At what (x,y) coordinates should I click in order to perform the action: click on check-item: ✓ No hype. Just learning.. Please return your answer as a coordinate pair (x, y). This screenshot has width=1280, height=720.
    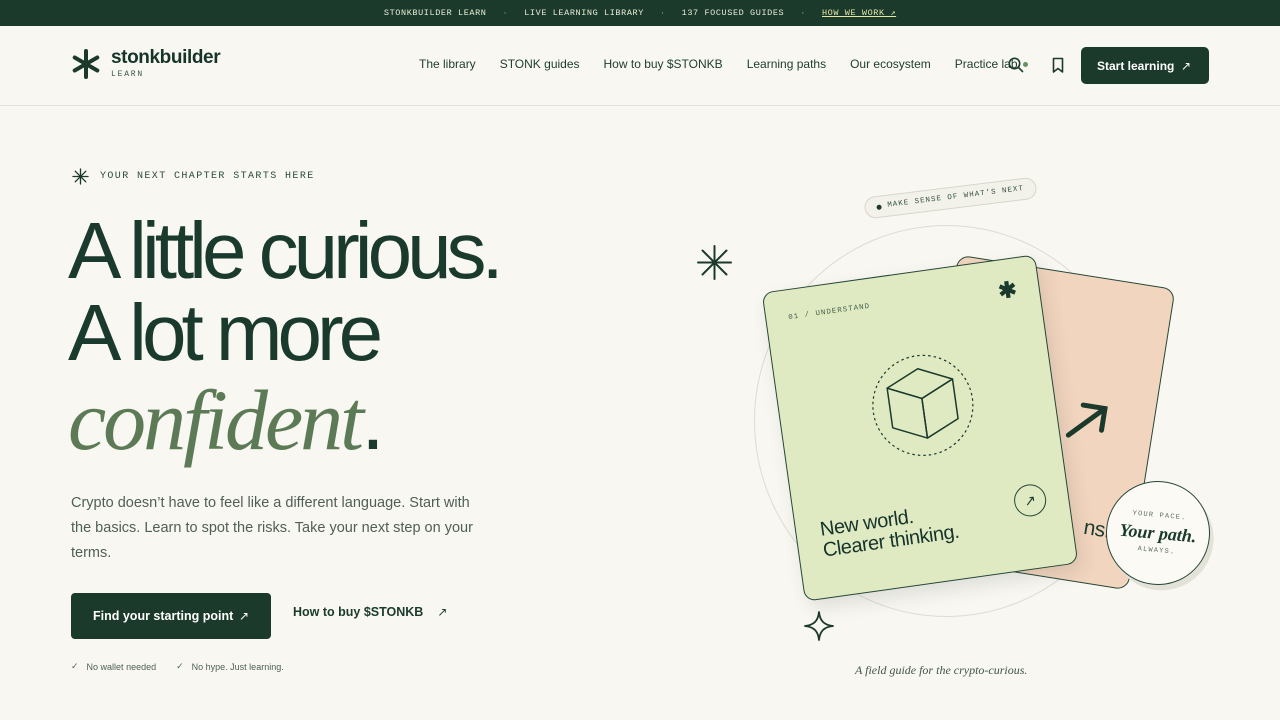
    Looking at the image, I should click on (230, 666).